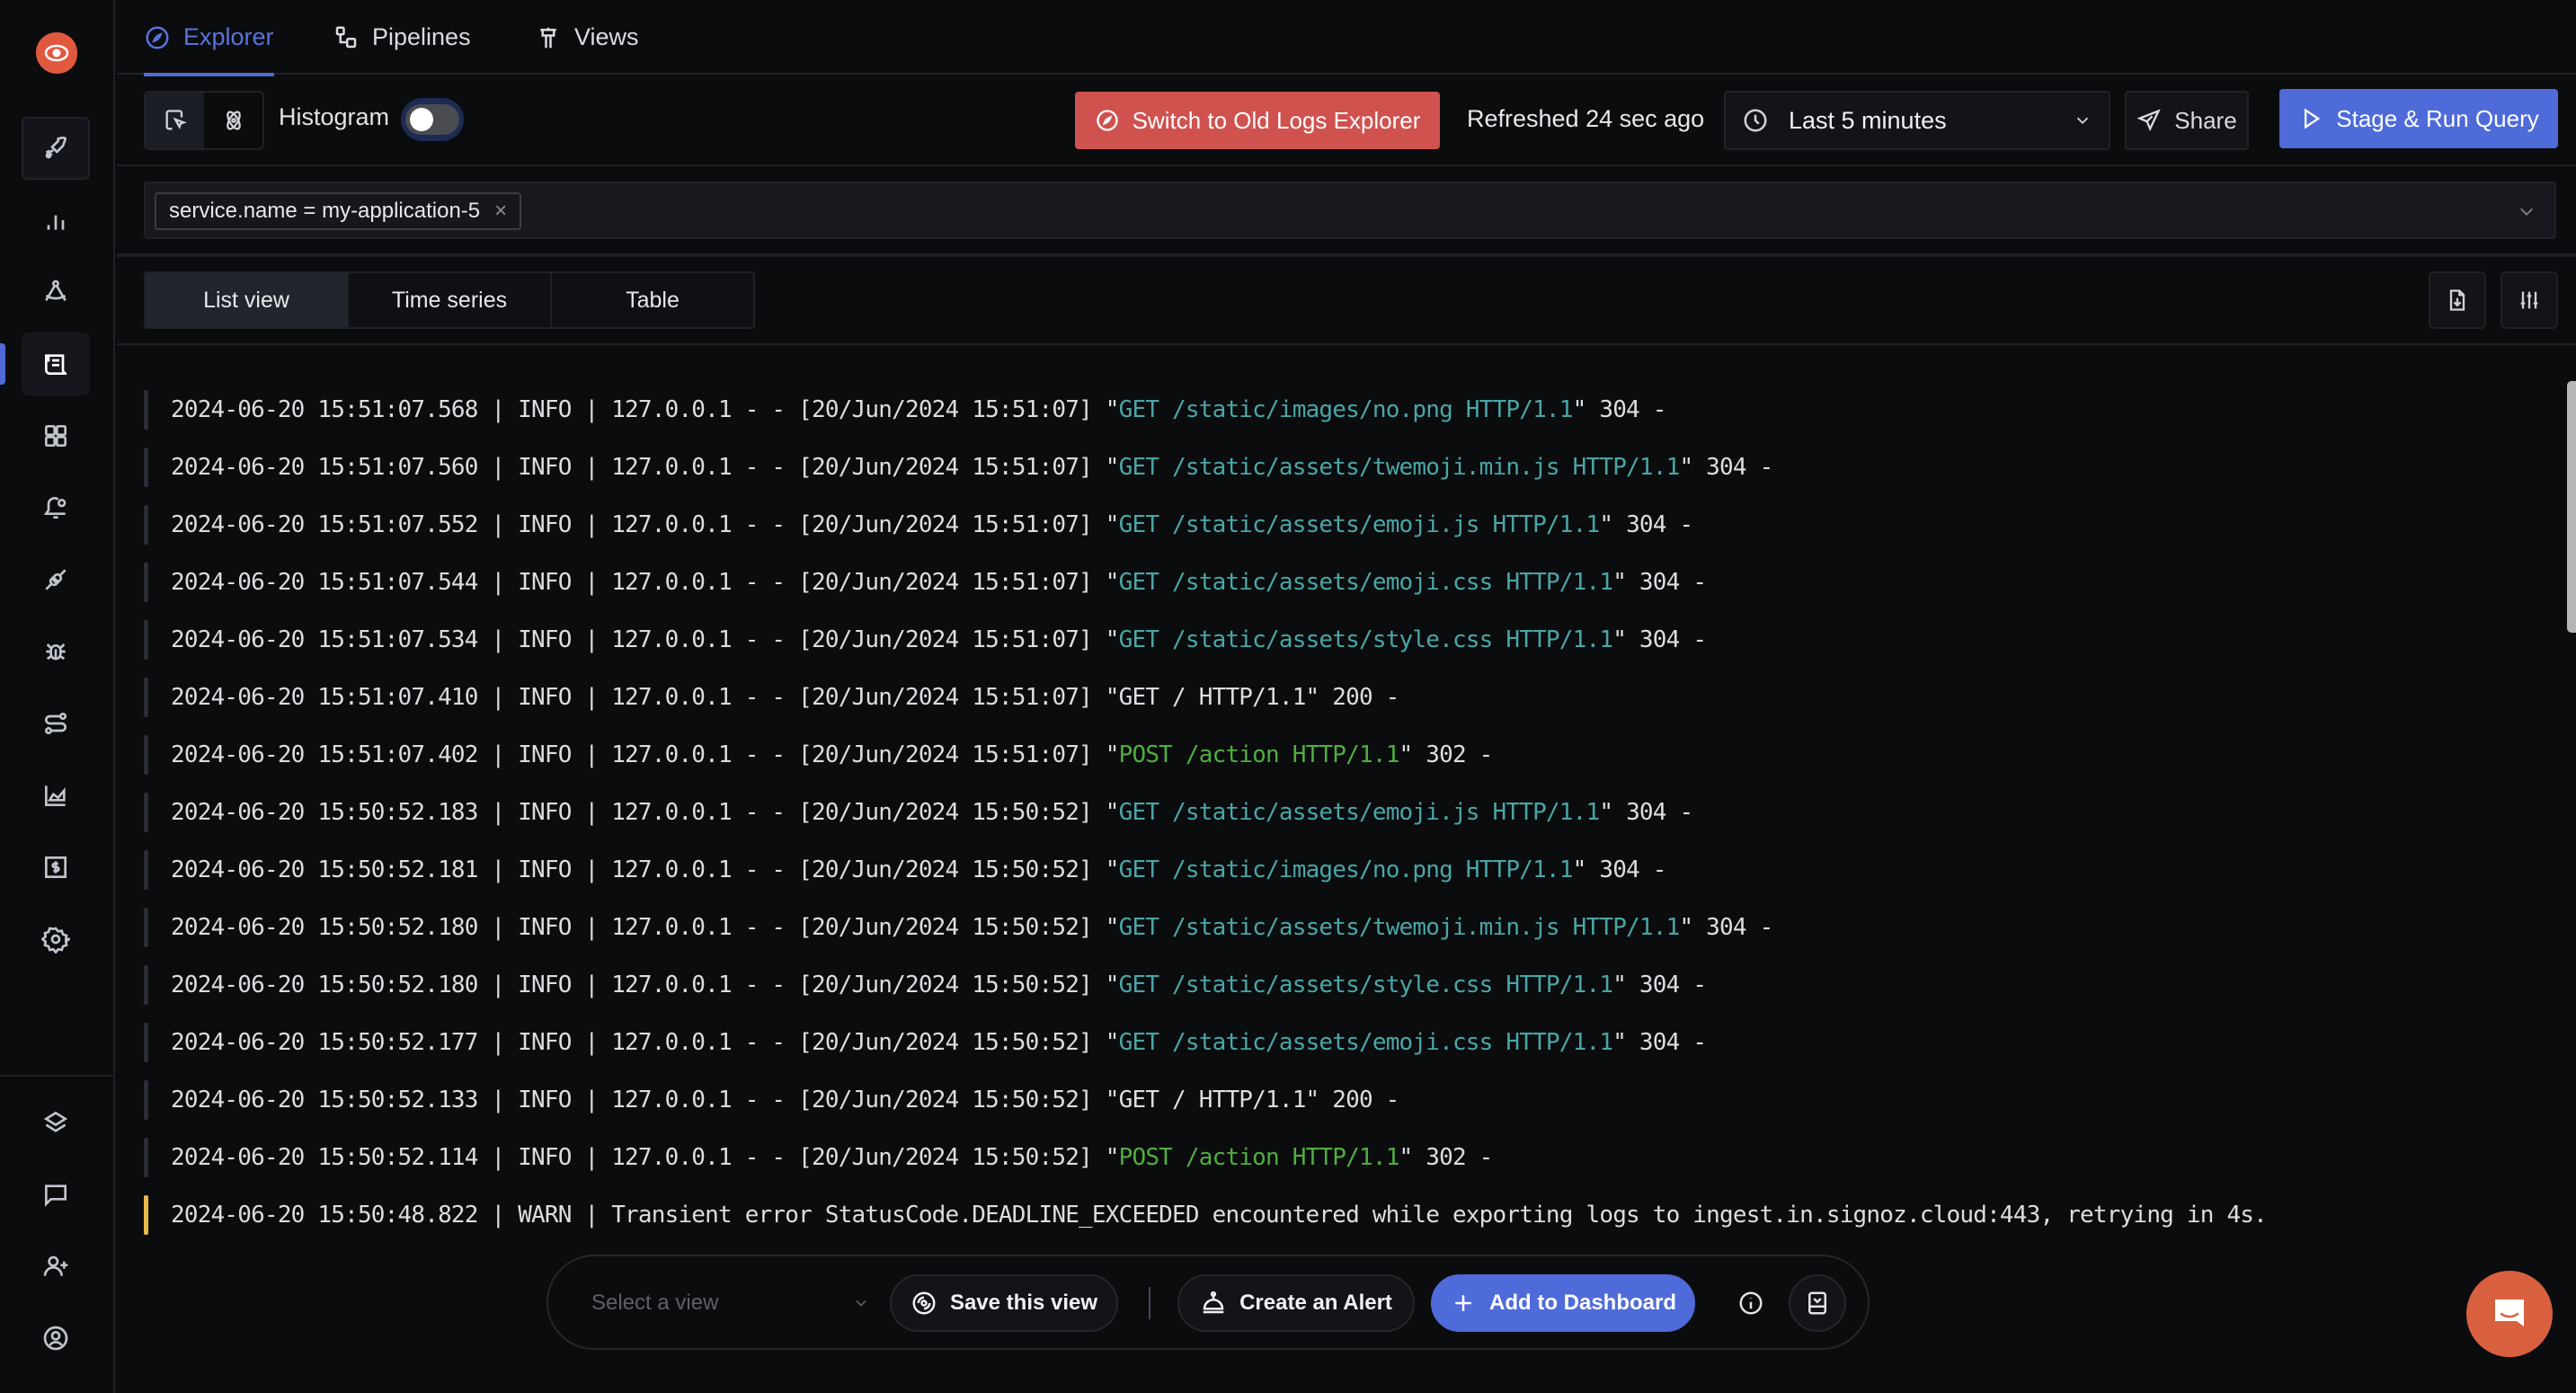  Describe the element at coordinates (2187, 121) in the screenshot. I see `share-button: Share` at that location.